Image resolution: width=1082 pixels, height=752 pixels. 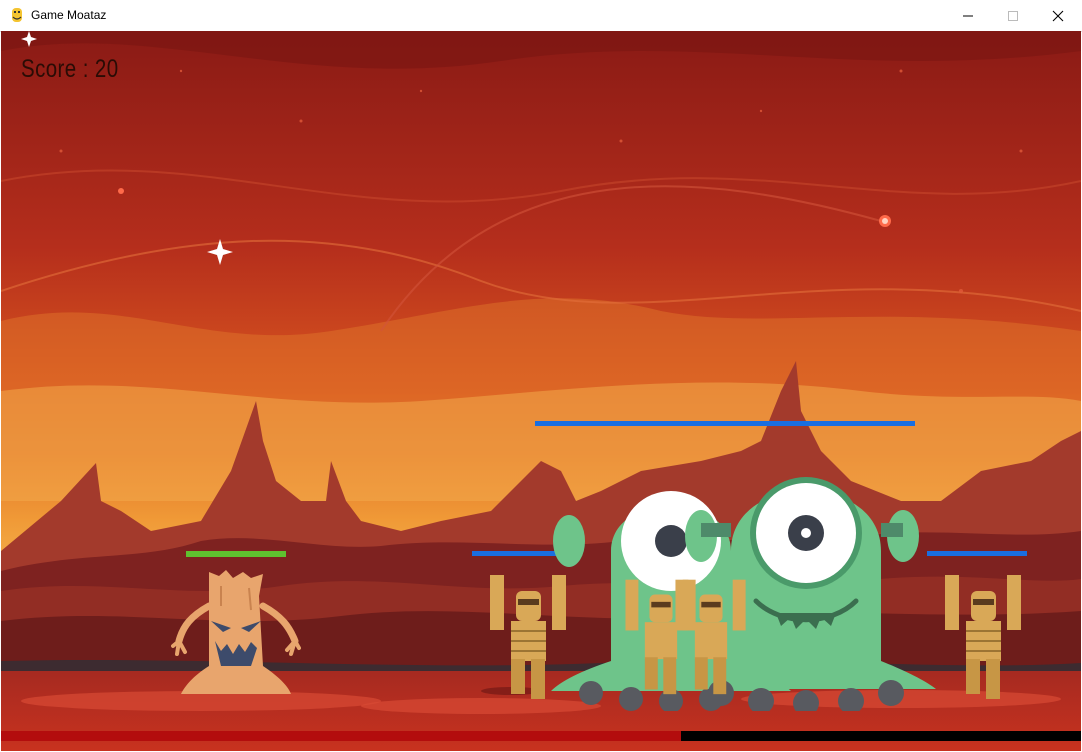 I want to click on score-label: Score : 20, so click(x=70, y=69).